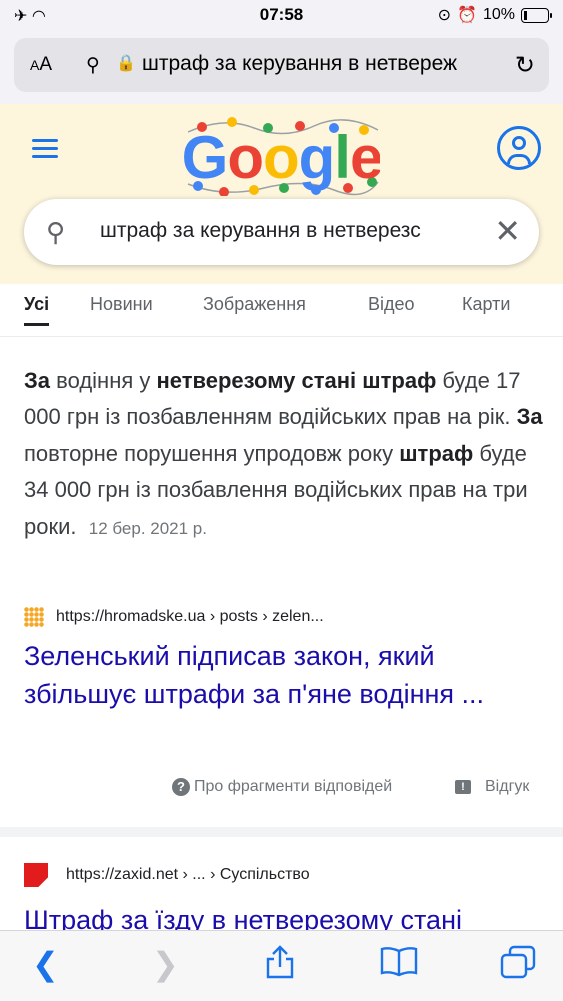 This screenshot has height=1001, width=563. I want to click on festive-lights-decoration: Google, so click(282, 156).